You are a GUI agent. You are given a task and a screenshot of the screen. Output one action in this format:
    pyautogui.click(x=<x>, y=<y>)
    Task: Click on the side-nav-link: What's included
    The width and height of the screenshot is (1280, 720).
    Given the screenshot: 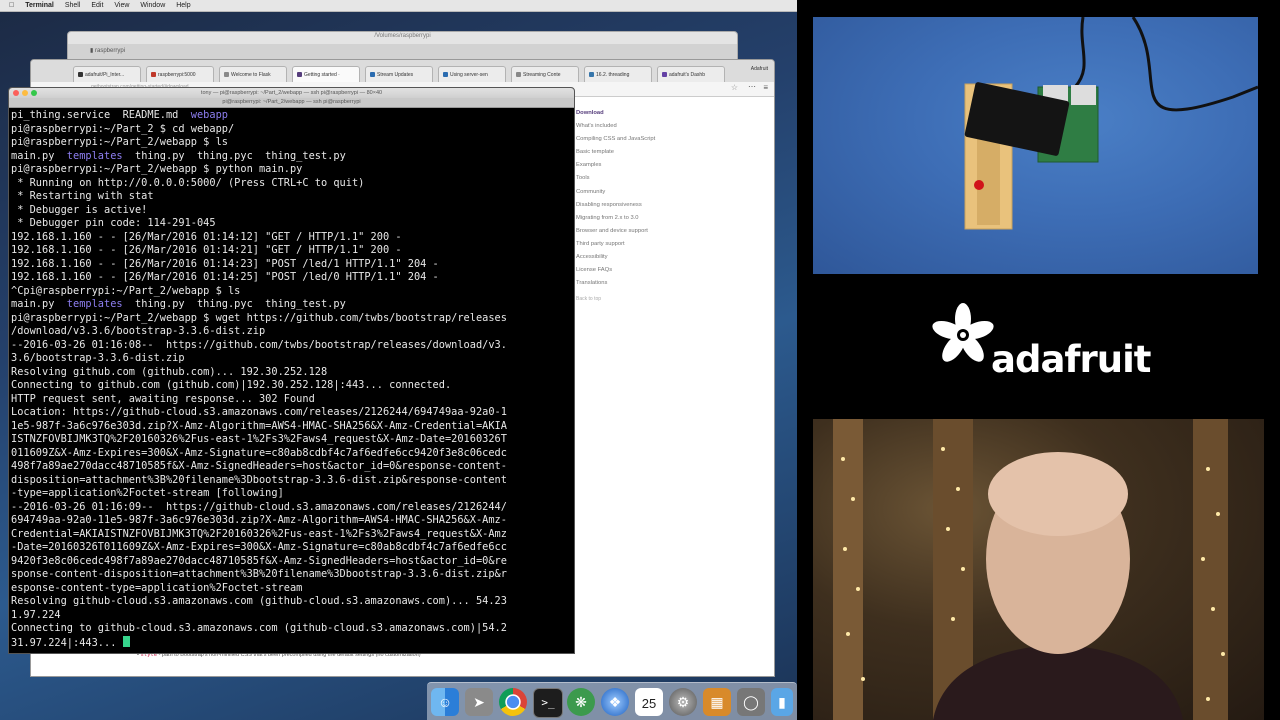 What is the action you would take?
    pyautogui.click(x=666, y=126)
    